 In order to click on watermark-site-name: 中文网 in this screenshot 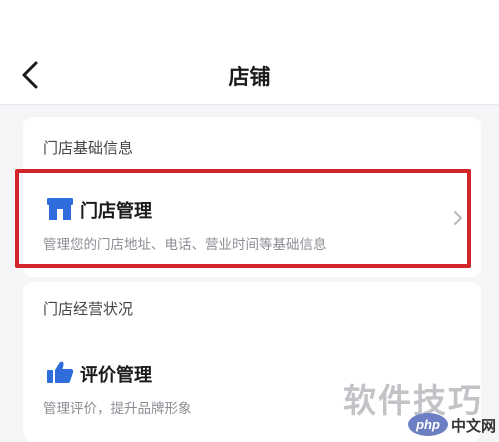, I will do `click(474, 426)`.